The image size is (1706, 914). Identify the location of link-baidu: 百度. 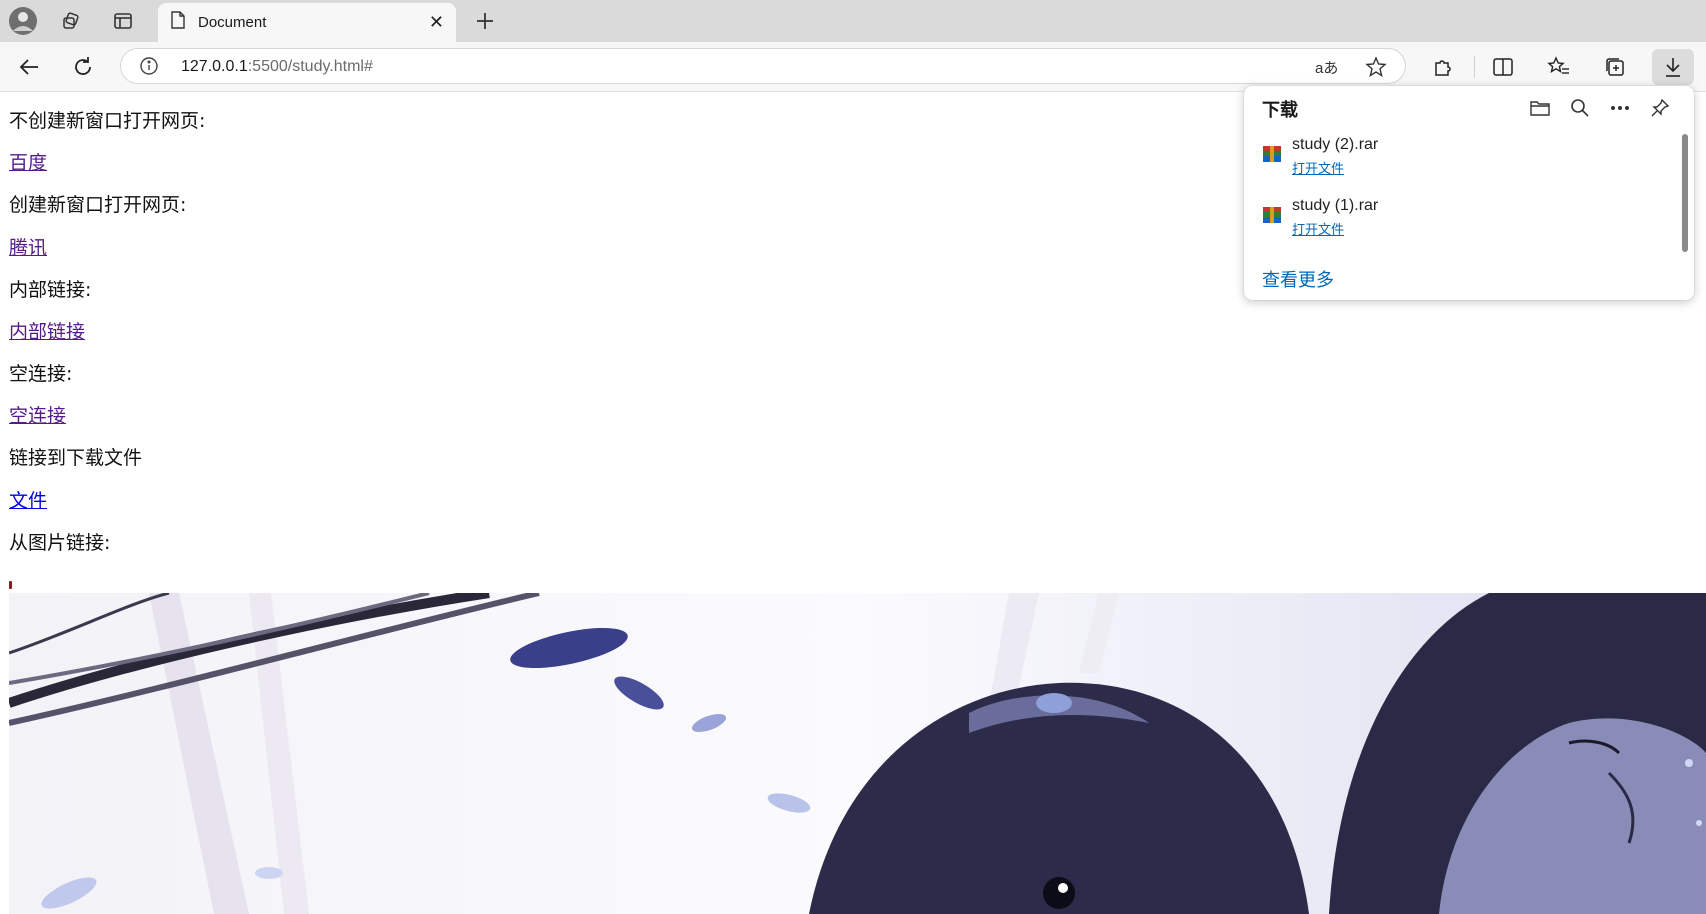
(28, 161).